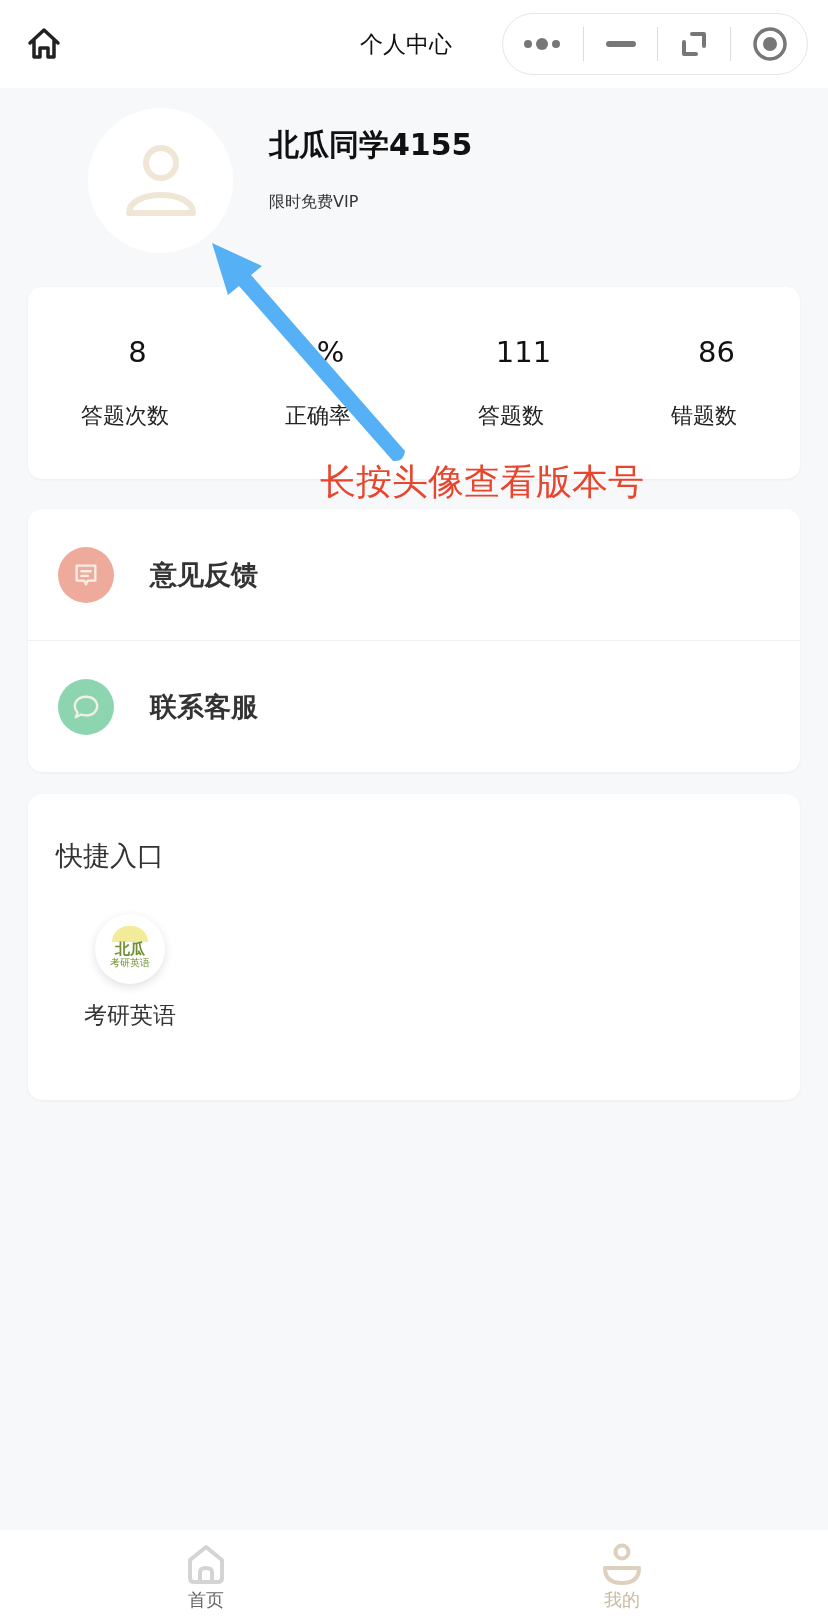 This screenshot has height=1624, width=828. I want to click on shortcut-item: 北瓜 考研英语 考研英语, so click(130, 972).